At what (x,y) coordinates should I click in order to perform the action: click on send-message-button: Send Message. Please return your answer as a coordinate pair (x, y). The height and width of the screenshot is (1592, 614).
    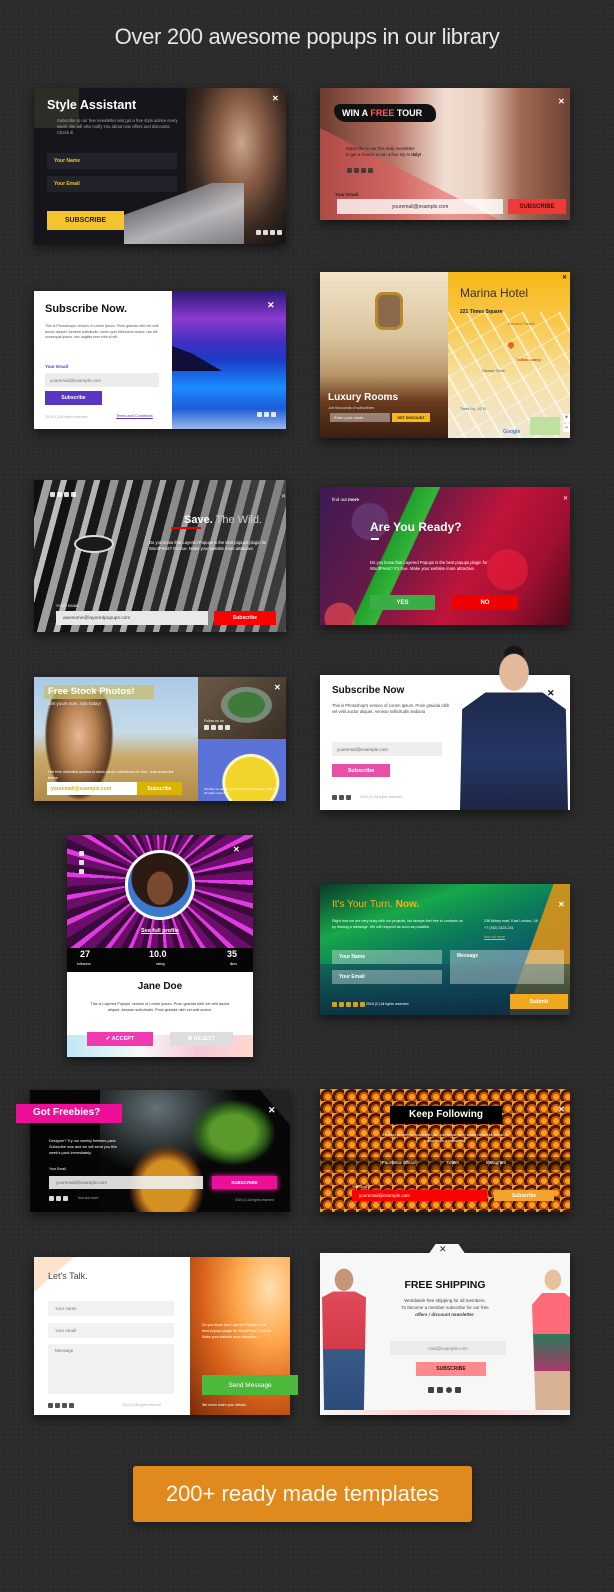
    Looking at the image, I should click on (250, 1385).